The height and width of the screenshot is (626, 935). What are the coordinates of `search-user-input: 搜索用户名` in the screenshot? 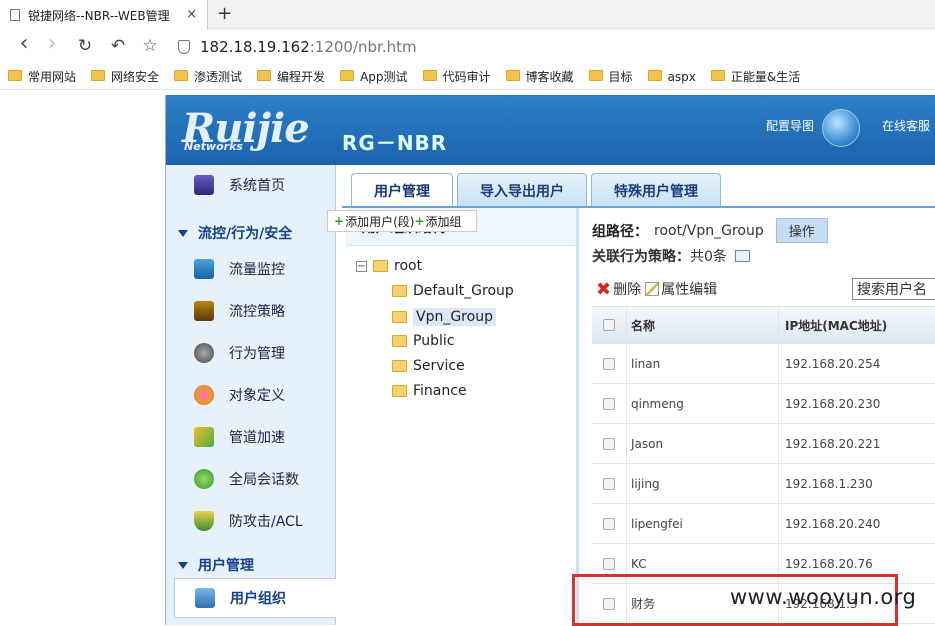 It's located at (893, 289).